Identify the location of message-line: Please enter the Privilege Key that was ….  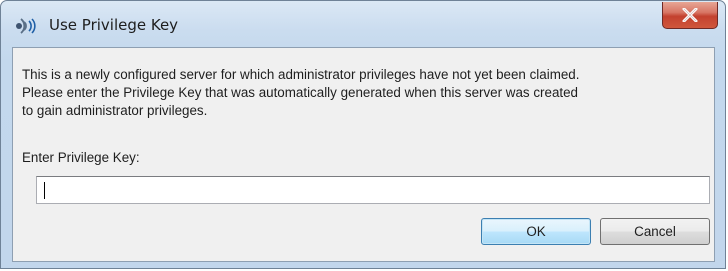
(300, 92).